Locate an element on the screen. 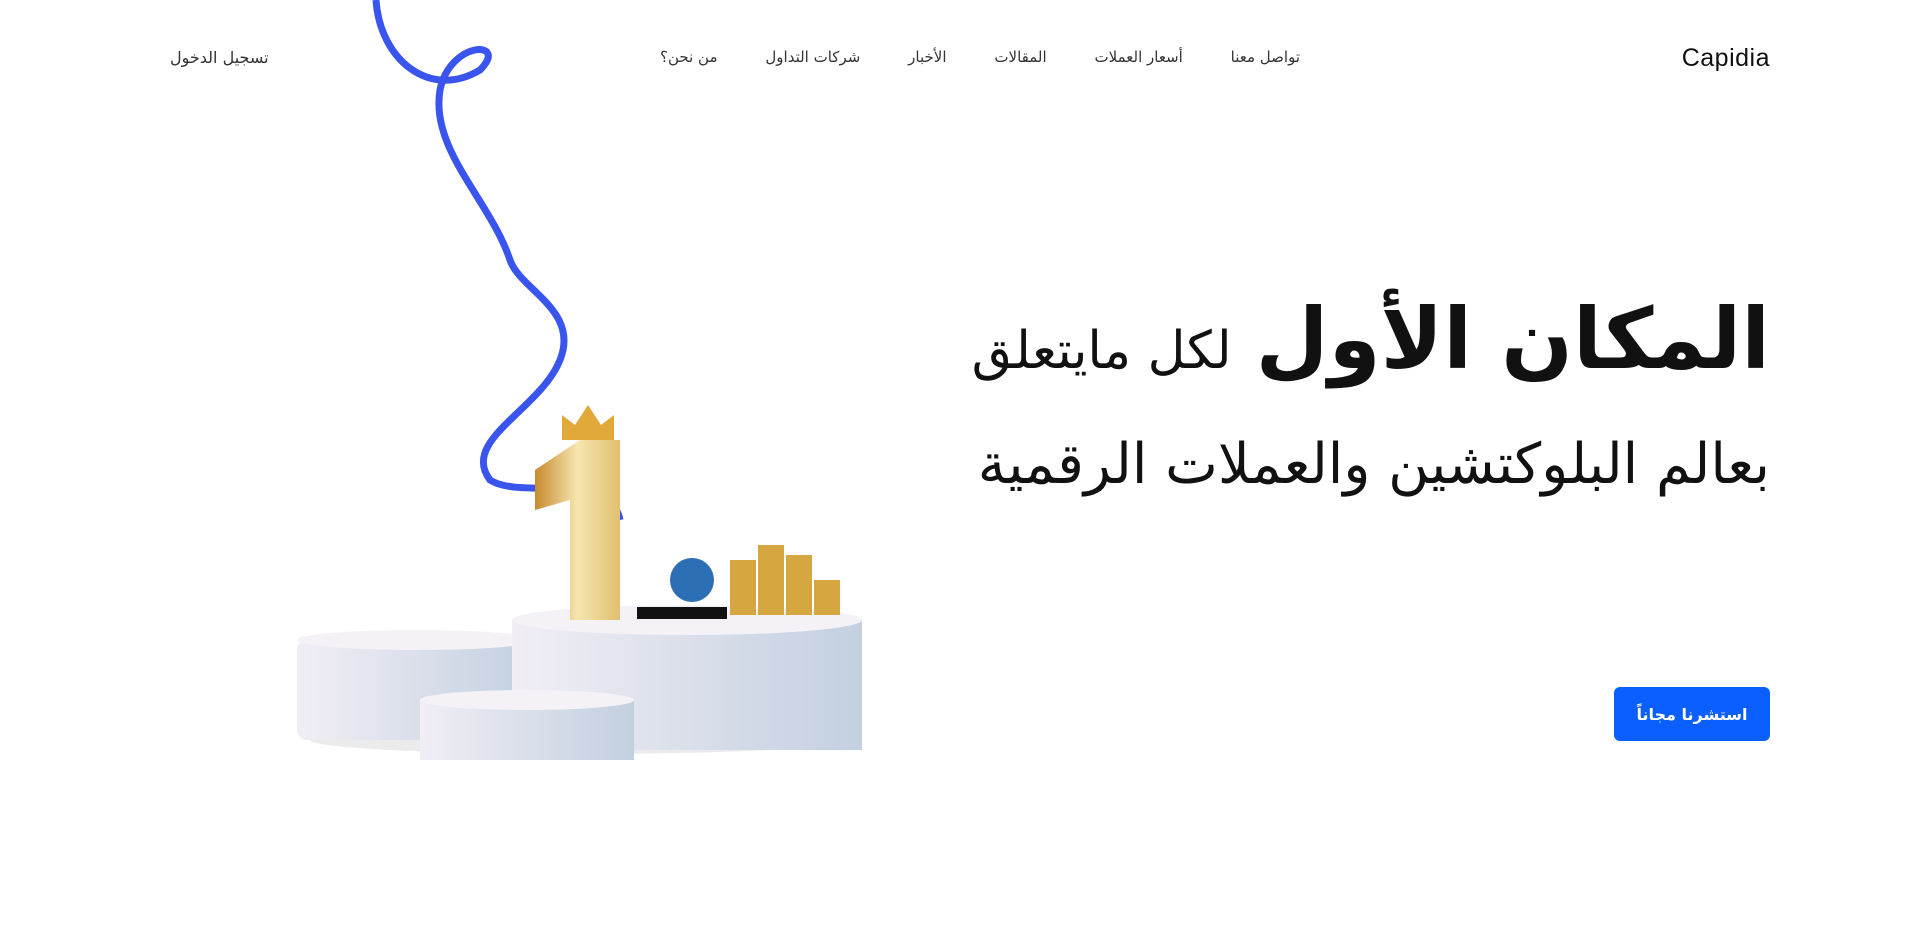 The width and height of the screenshot is (1920, 943). nav-articles: المقالات is located at coordinates (1020, 57).